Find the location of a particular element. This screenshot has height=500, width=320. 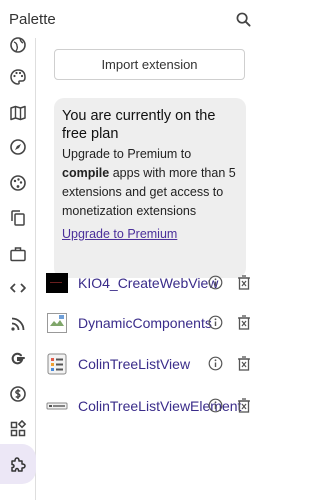

import-extension-button: Import extension is located at coordinates (149, 64).